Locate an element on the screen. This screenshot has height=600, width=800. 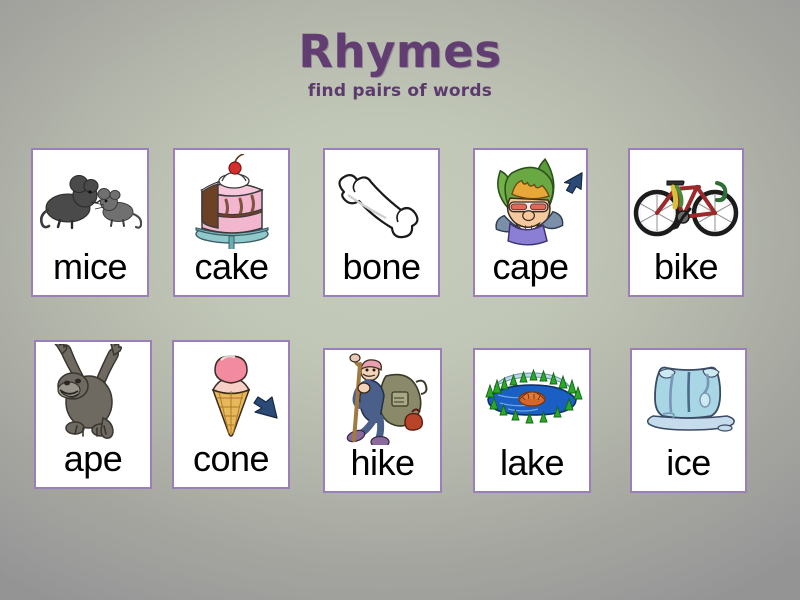
bicycle-icon is located at coordinates (686, 208).